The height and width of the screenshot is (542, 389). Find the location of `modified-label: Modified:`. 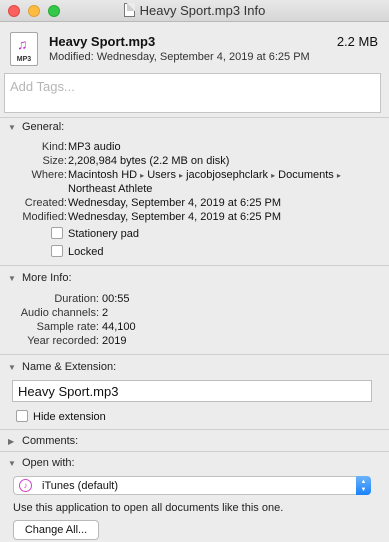

modified-label: Modified: is located at coordinates (44, 217).